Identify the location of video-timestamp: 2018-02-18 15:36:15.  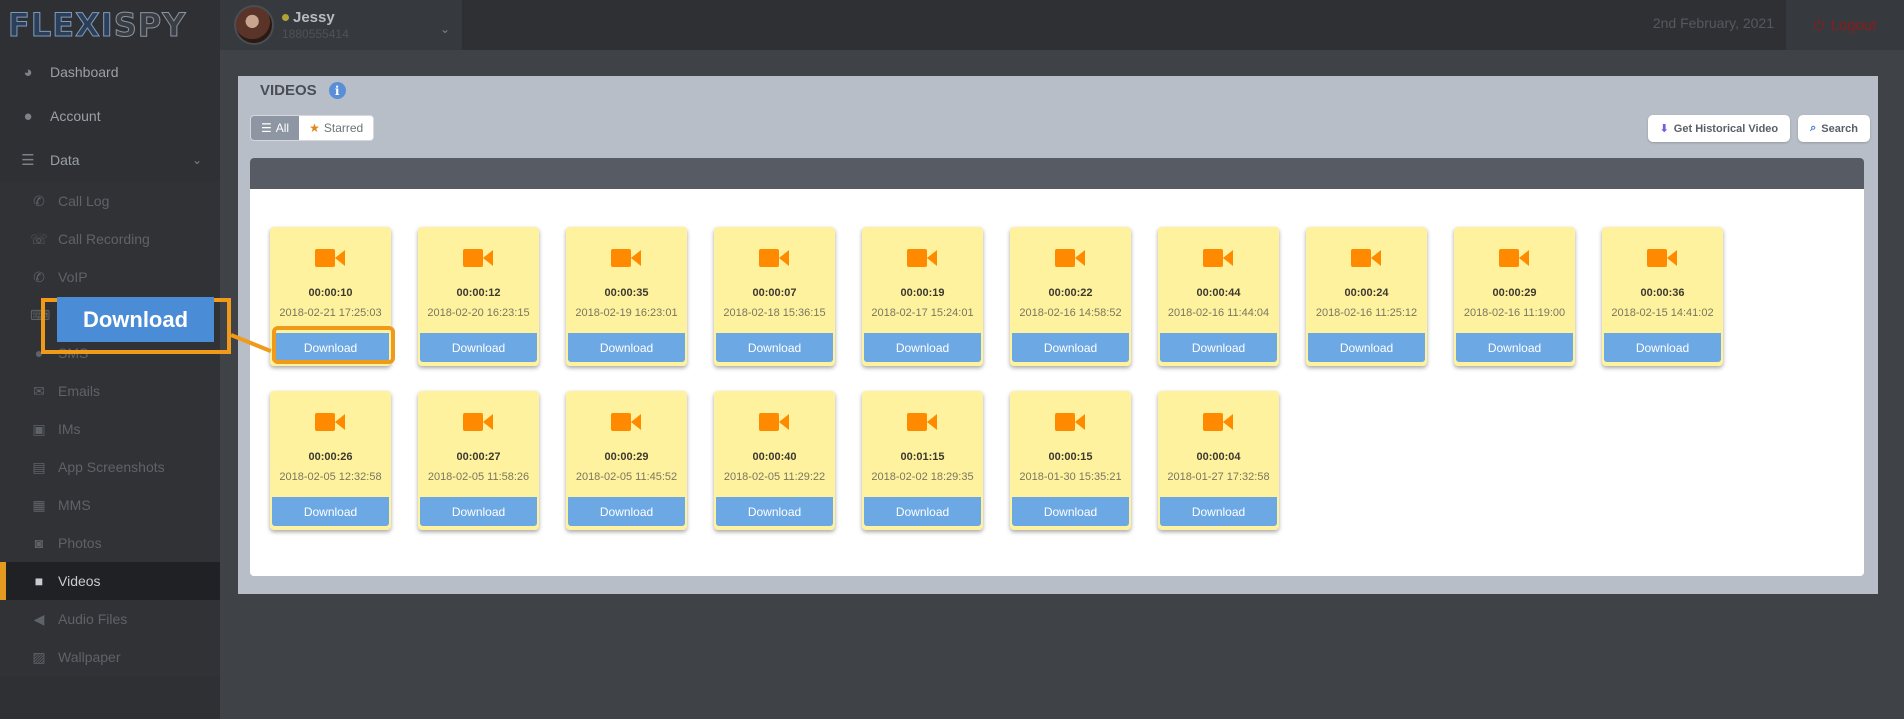
(774, 313).